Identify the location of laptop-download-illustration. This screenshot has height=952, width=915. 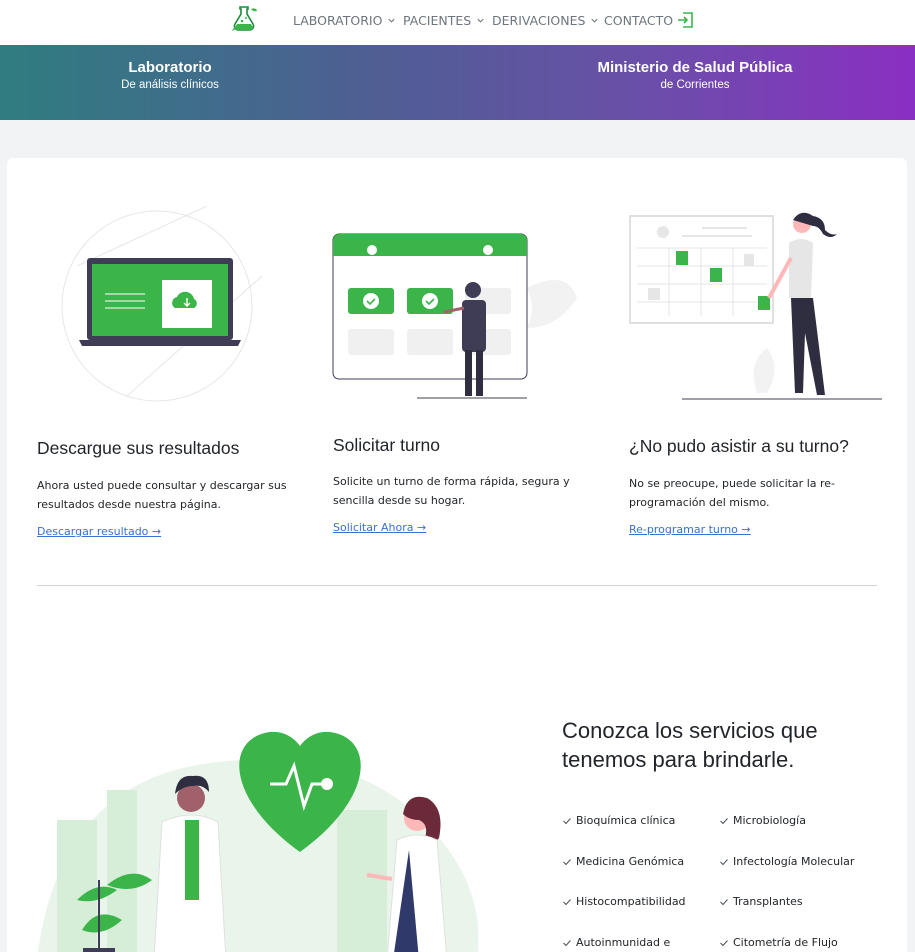
(162, 304).